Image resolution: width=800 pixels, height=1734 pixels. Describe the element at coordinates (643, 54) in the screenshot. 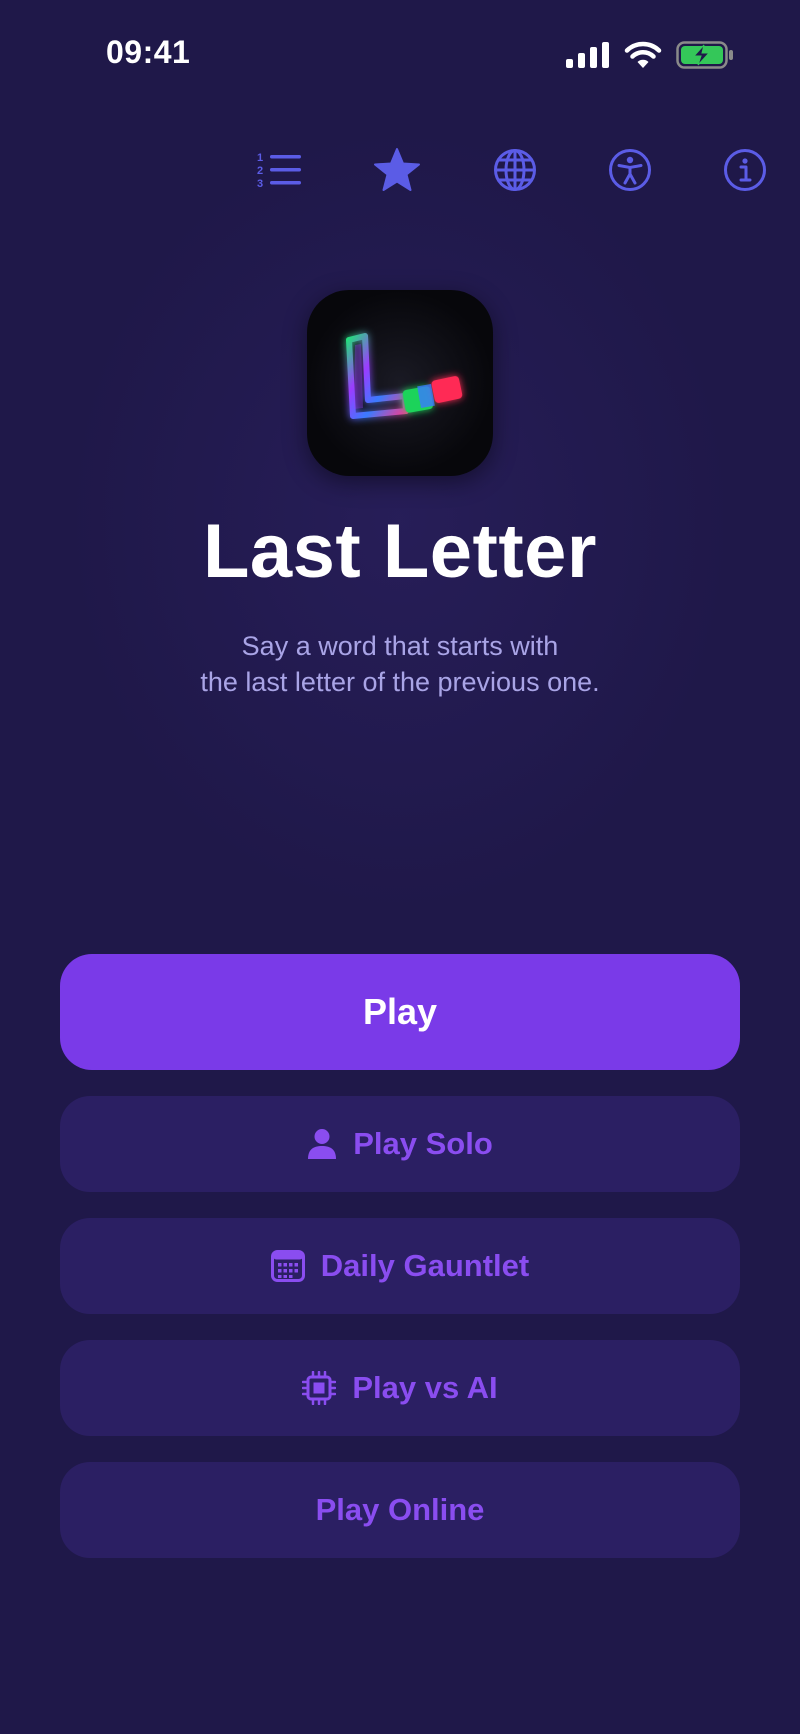

I see `wifi-icon` at that location.